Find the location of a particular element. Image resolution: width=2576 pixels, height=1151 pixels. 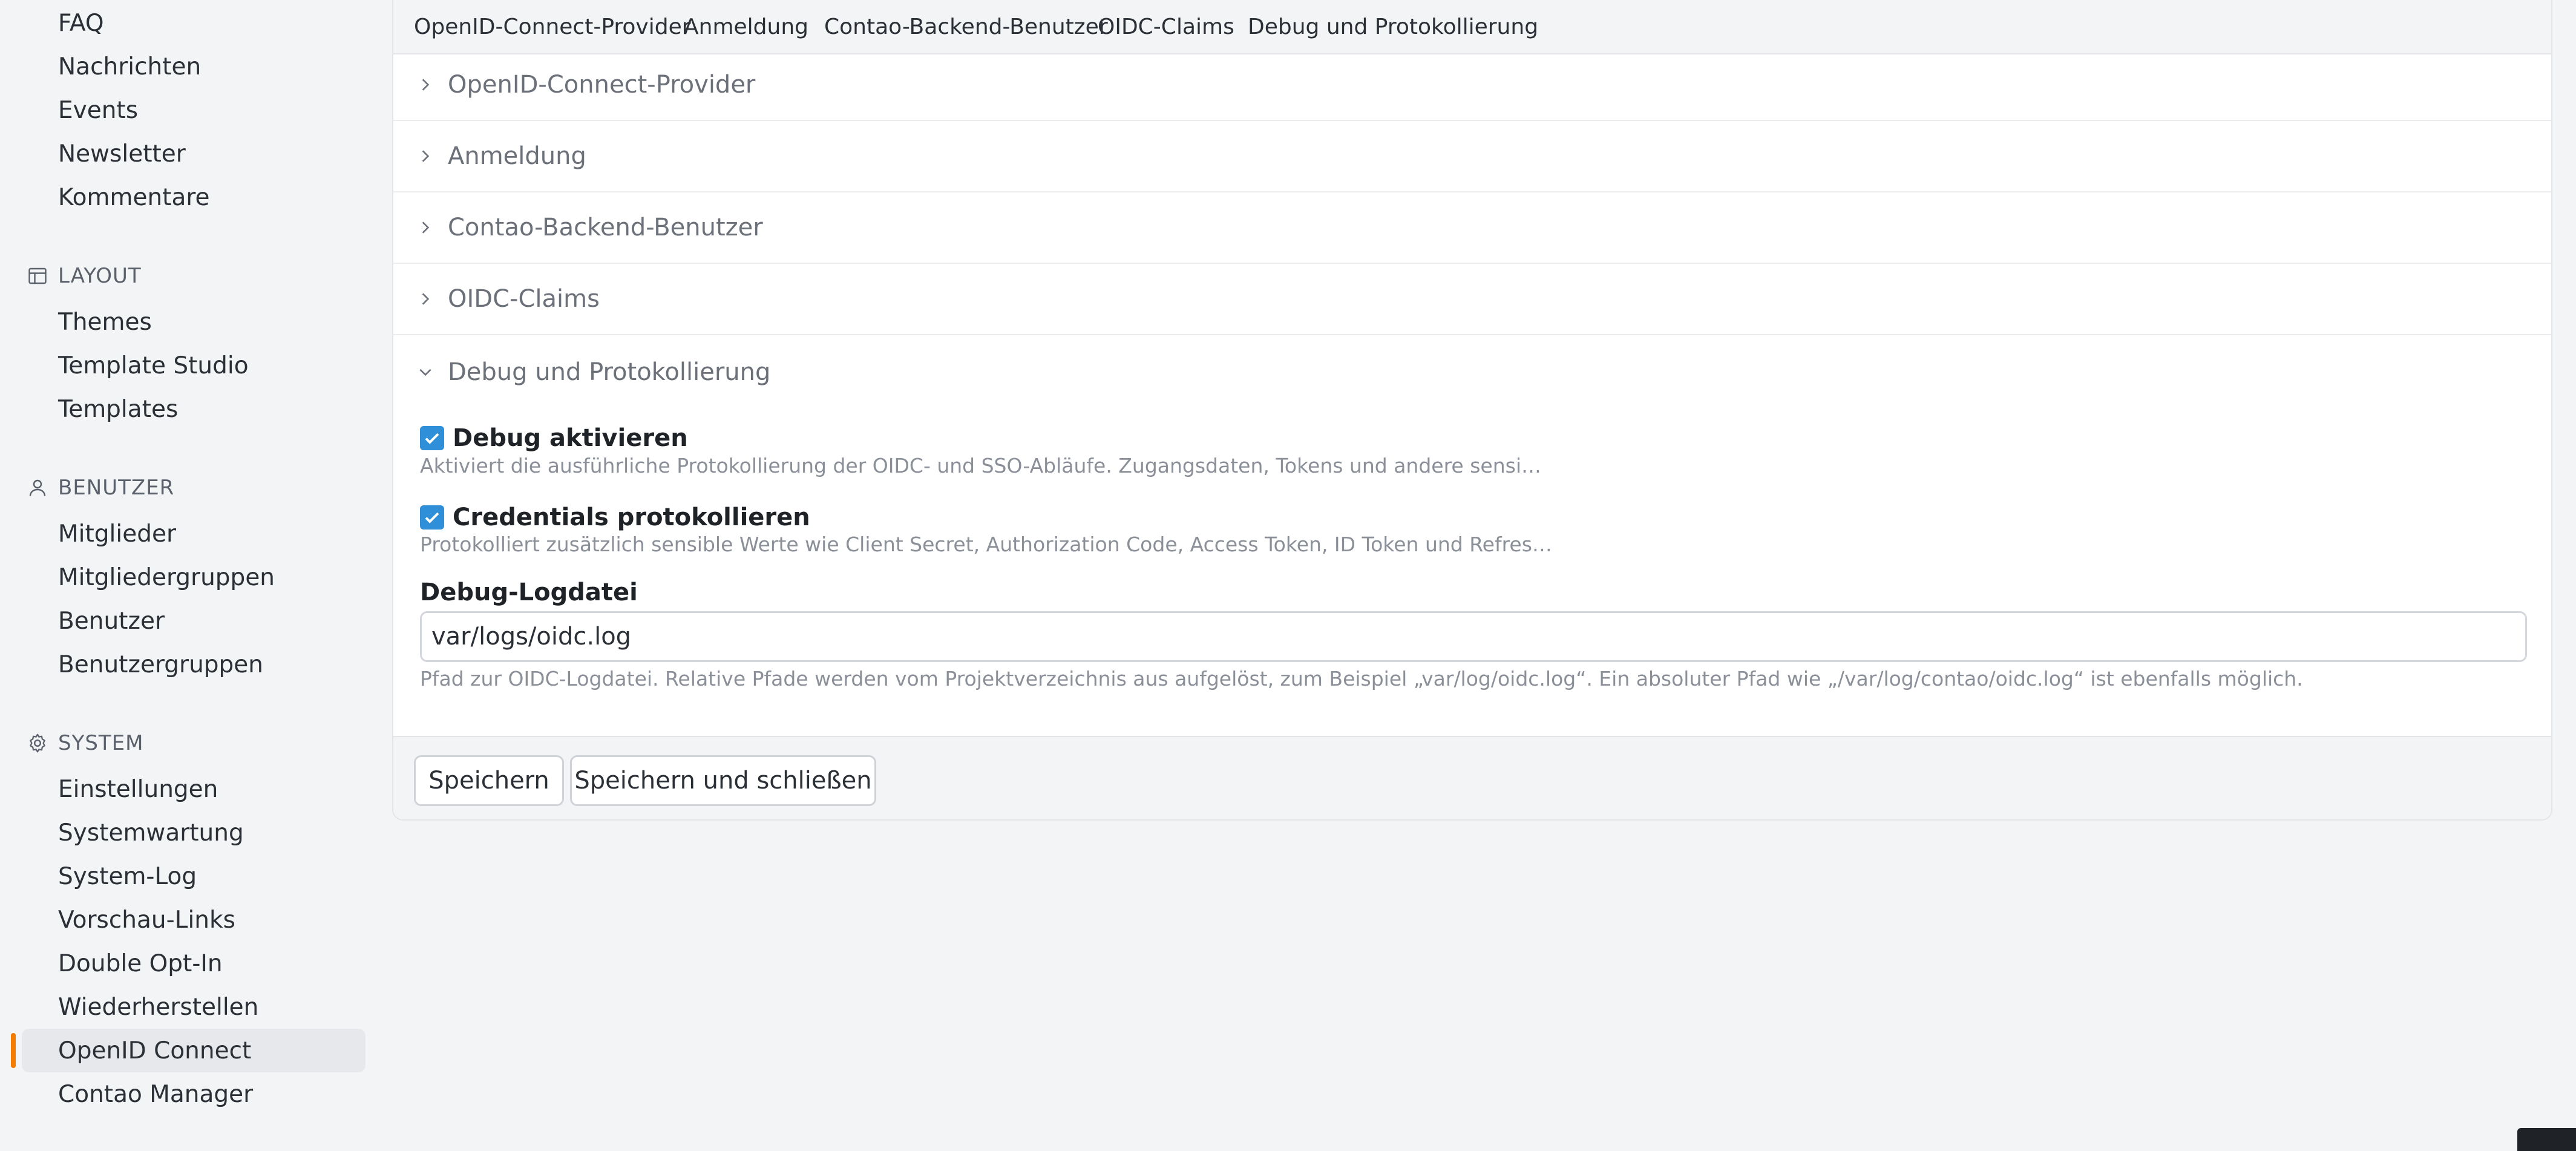

sidebar-item-label: Newsletter is located at coordinates (122, 154).